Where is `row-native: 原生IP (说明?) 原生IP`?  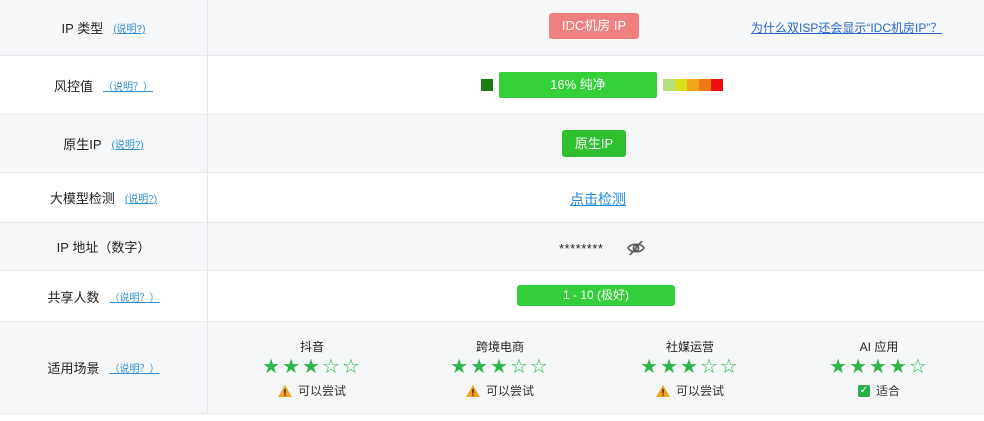 row-native: 原生IP (说明?) 原生IP is located at coordinates (492, 144).